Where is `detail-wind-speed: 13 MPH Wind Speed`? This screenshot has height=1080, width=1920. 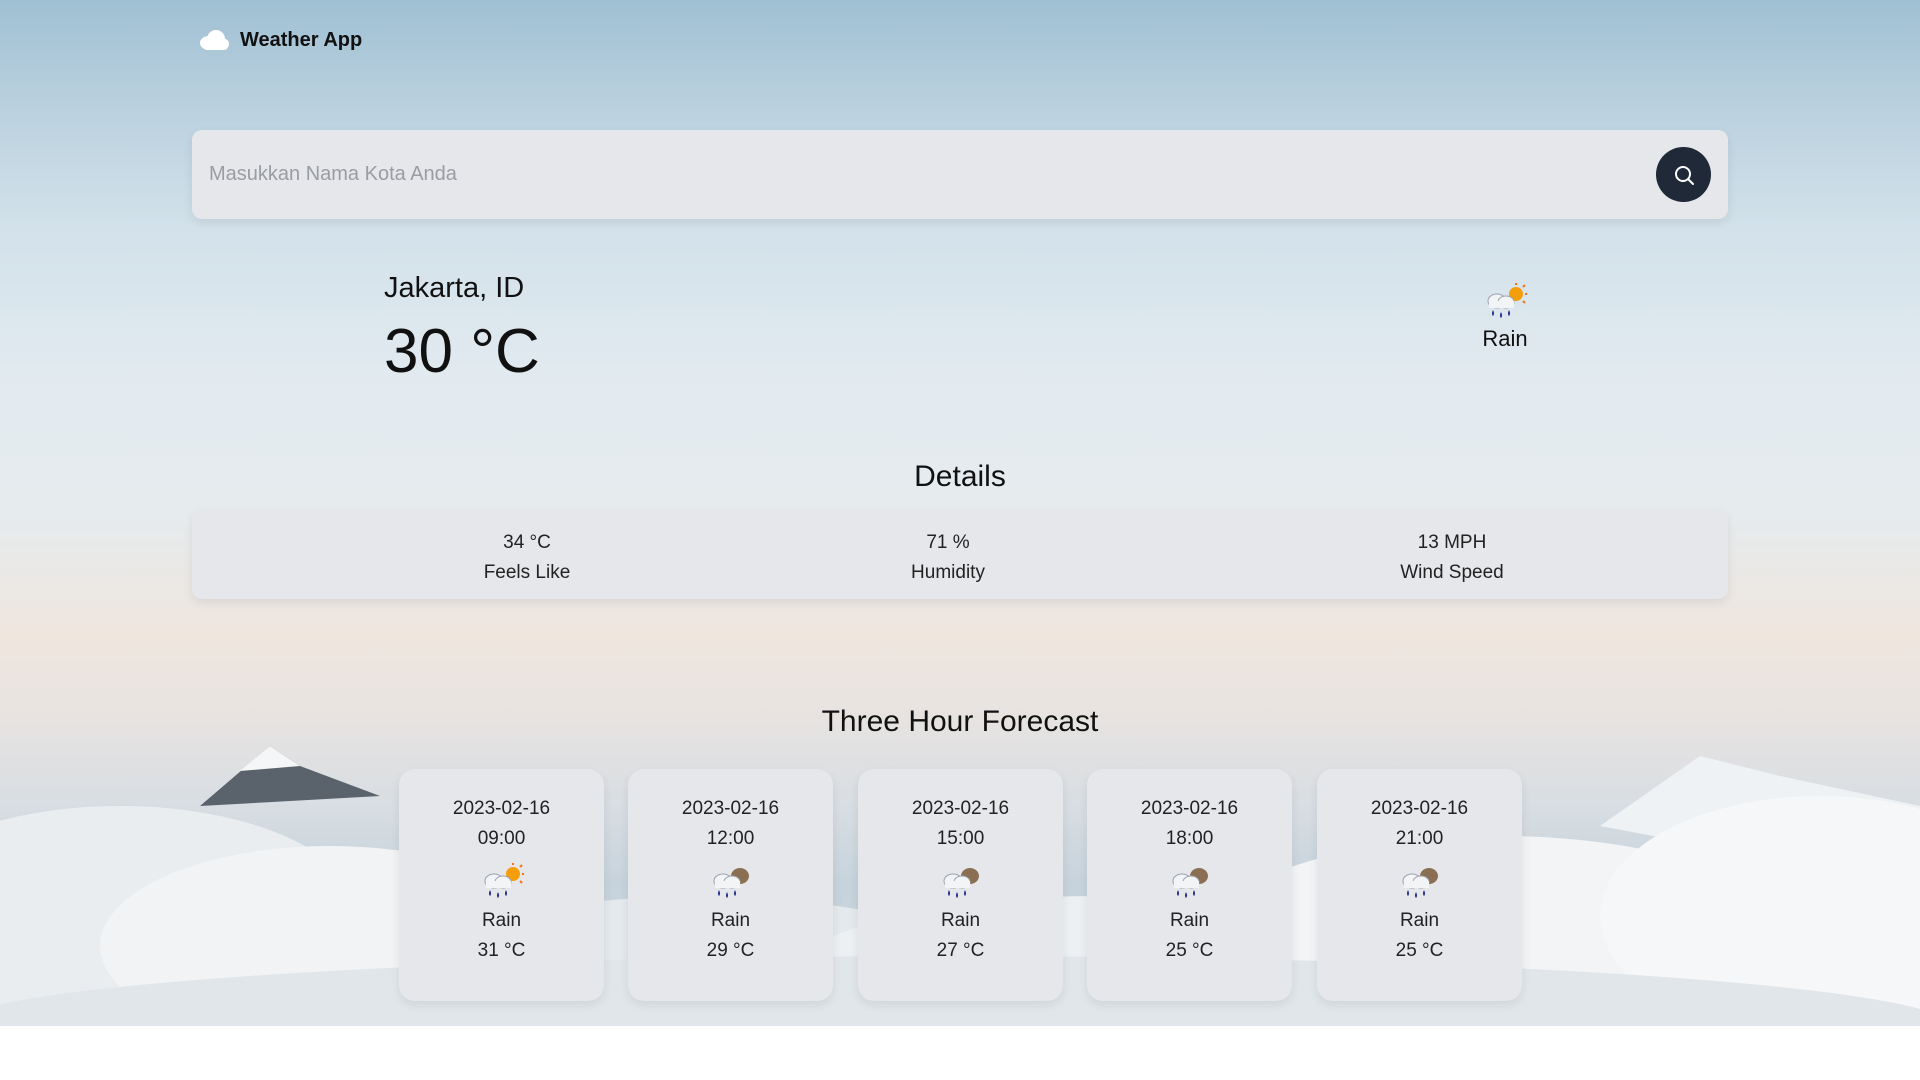 detail-wind-speed: 13 MPH Wind Speed is located at coordinates (1452, 558).